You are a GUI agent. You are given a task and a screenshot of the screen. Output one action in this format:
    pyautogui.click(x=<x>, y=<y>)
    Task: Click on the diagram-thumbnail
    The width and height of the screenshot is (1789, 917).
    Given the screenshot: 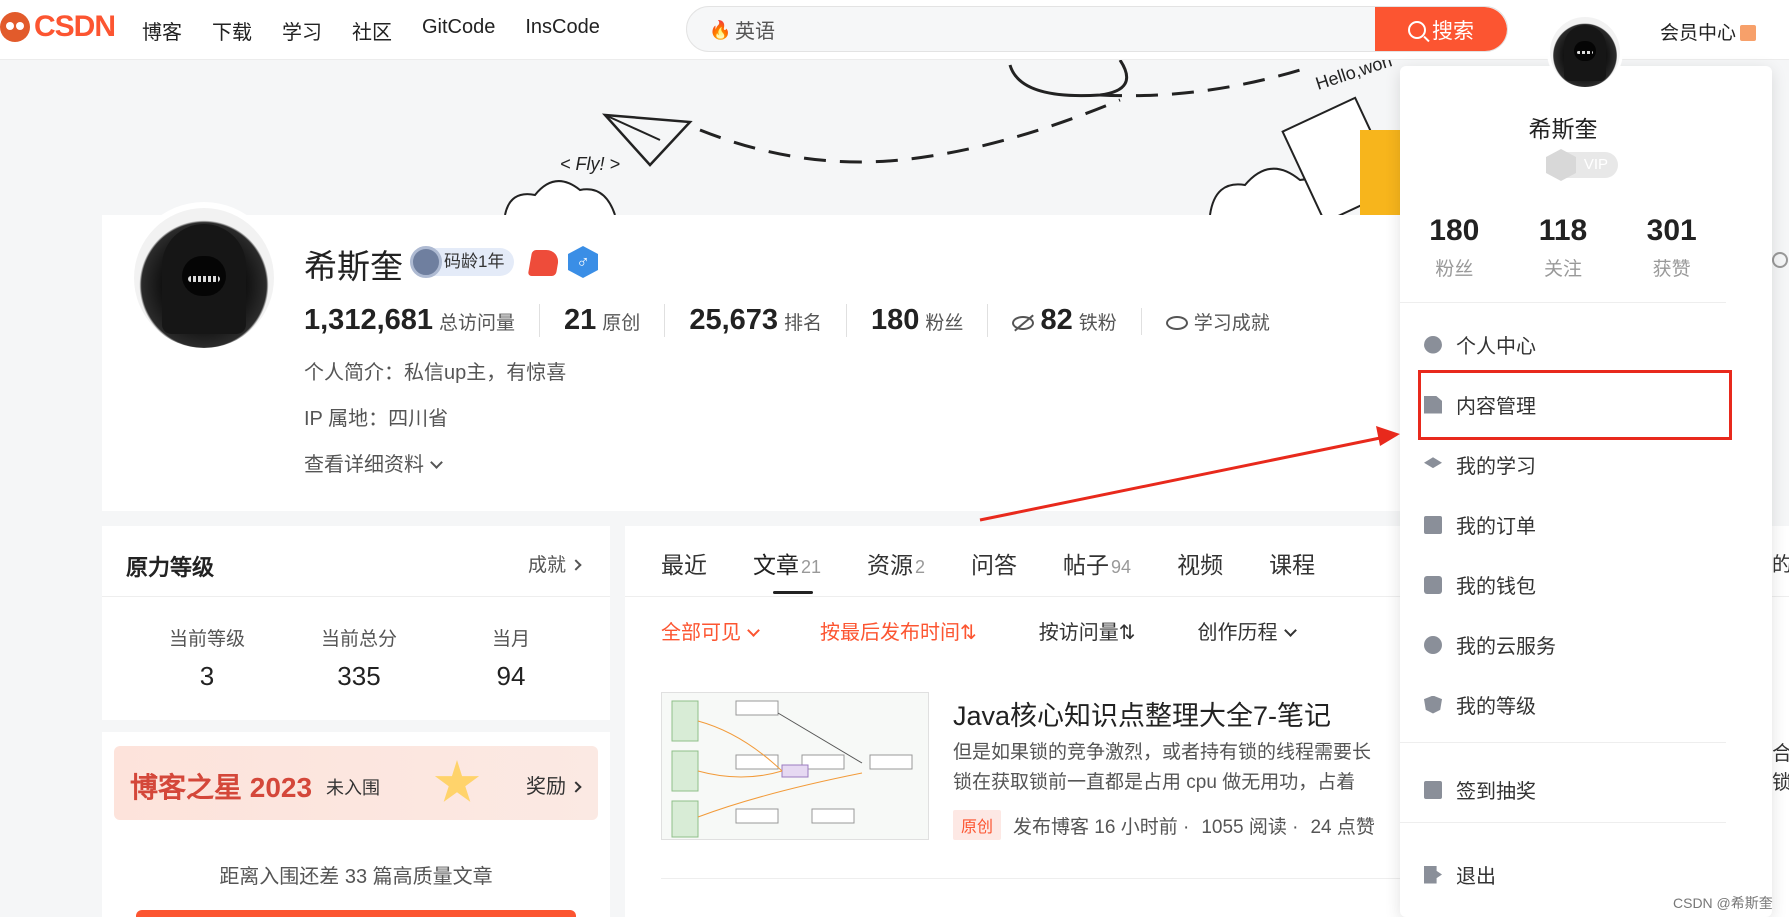 What is the action you would take?
    pyautogui.click(x=792, y=769)
    